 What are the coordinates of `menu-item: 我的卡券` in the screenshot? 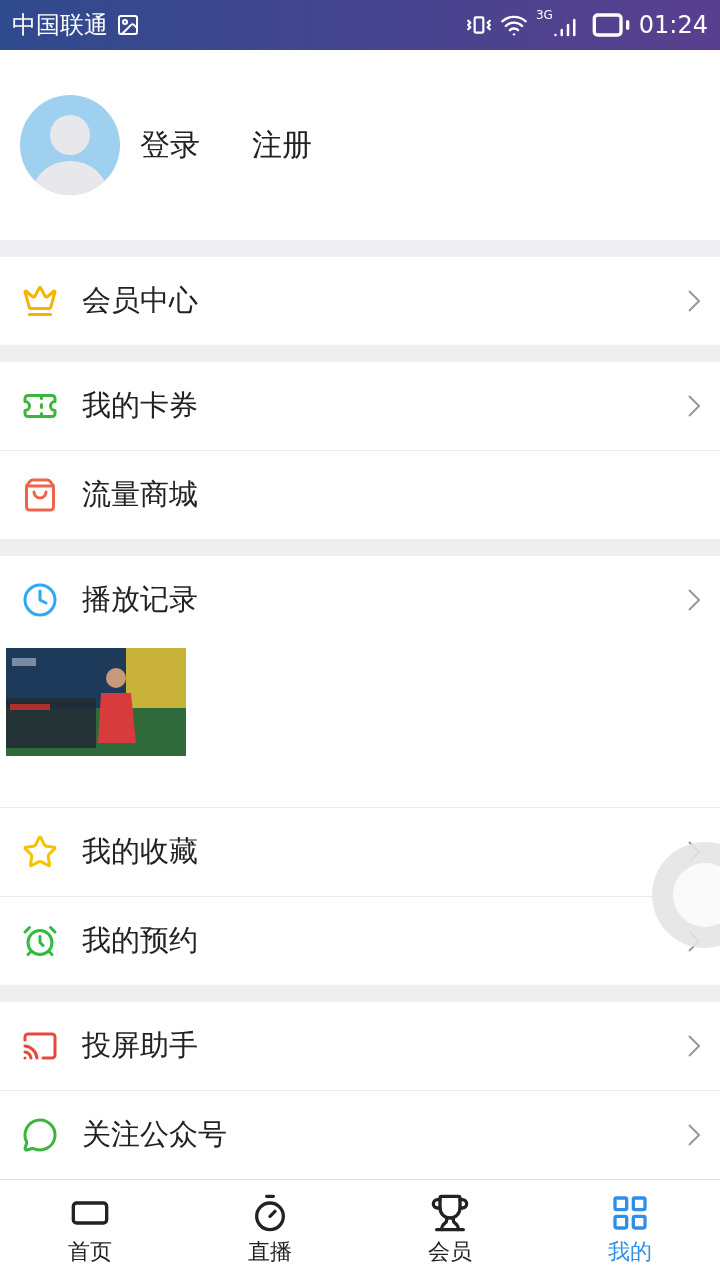 It's located at (360, 406).